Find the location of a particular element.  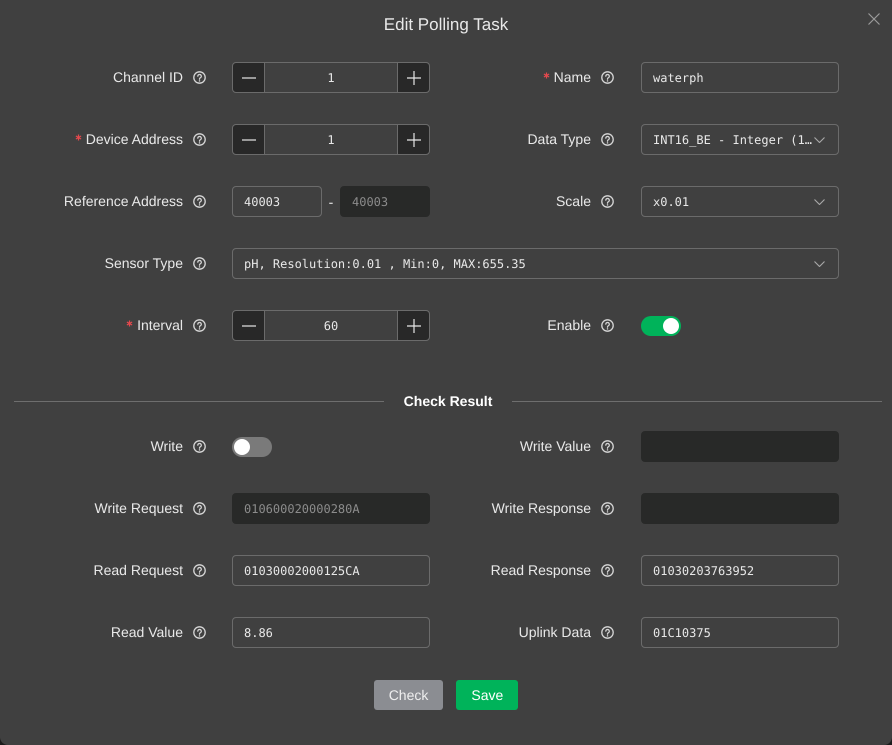

select-field: x0.01 is located at coordinates (740, 201).